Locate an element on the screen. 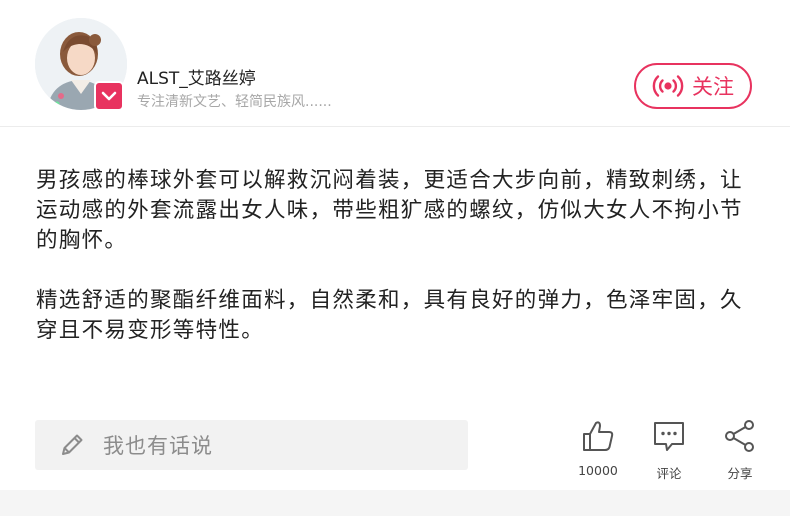 This screenshot has height=516, width=790. comment-input: 我也有话说 is located at coordinates (251, 445).